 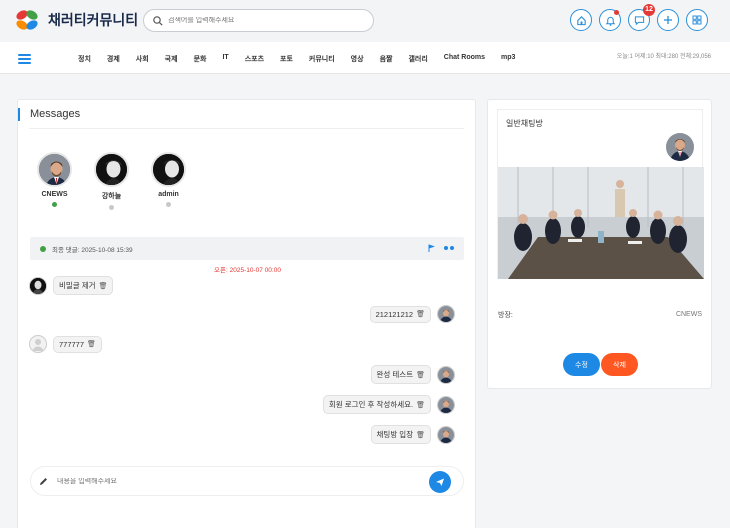 I want to click on chat-message-left: 777777 🗑, so click(x=65, y=344).